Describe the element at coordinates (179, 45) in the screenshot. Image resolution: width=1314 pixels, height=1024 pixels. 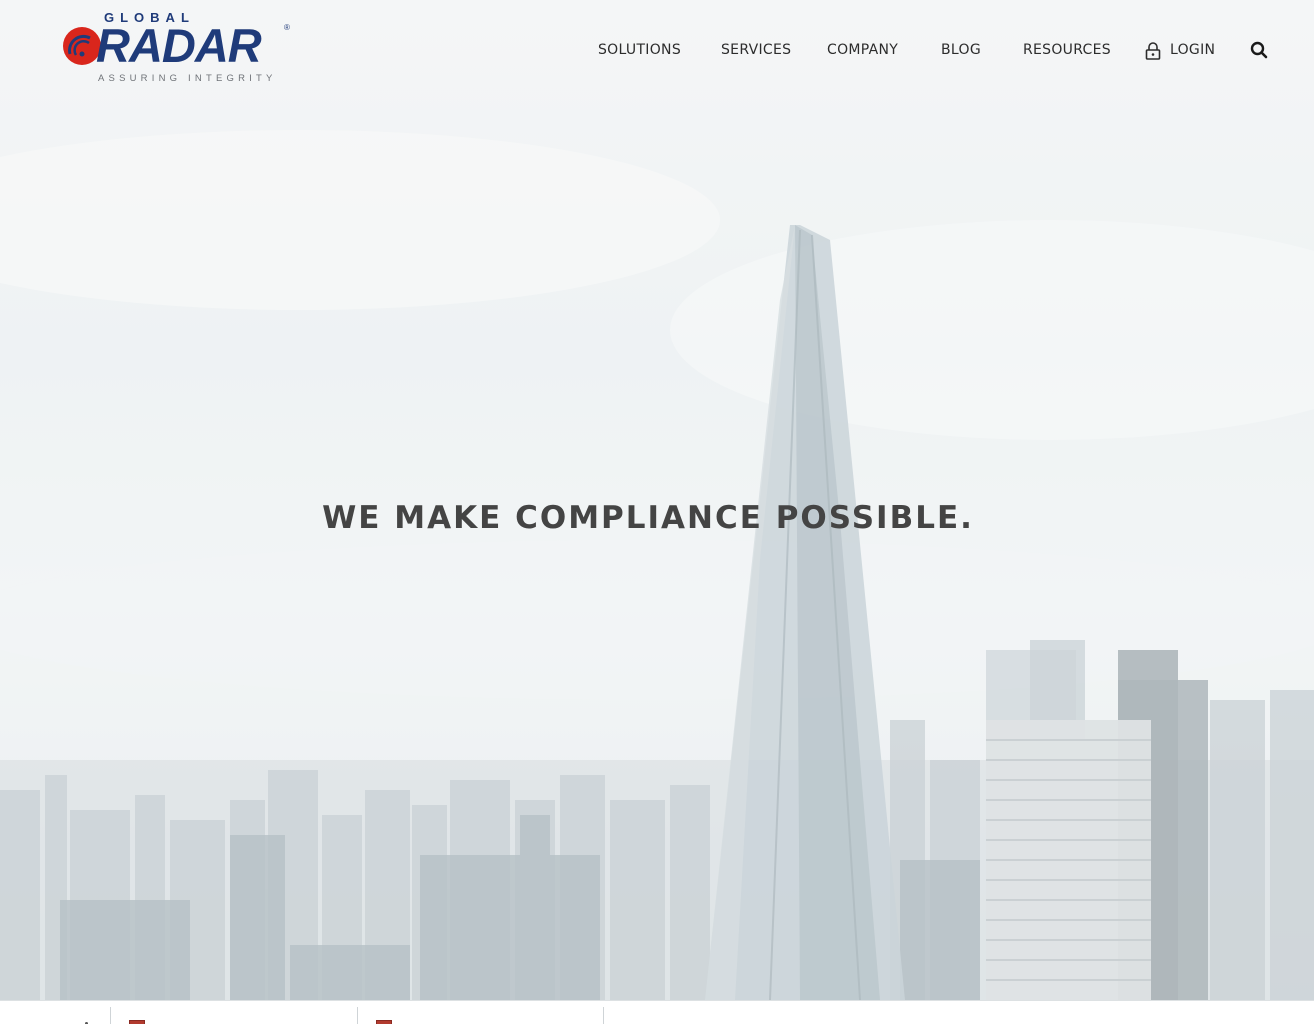
I see `logo-radar-text: RADAR` at that location.